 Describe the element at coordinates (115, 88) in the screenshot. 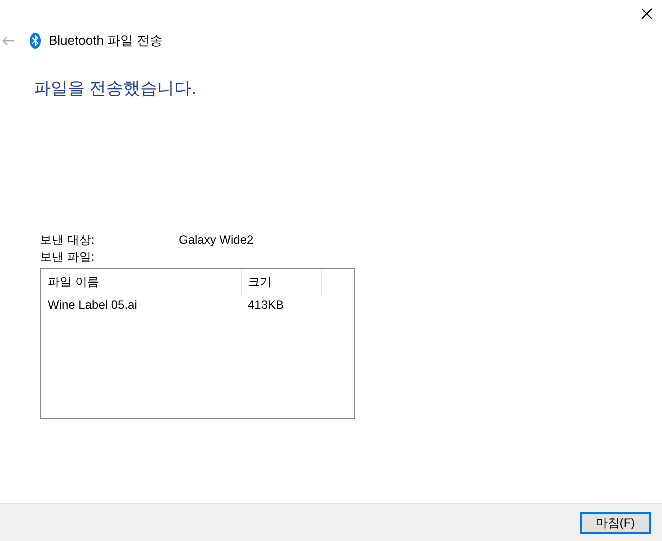

I see `status-heading: 파일을 전송했습니다.` at that location.